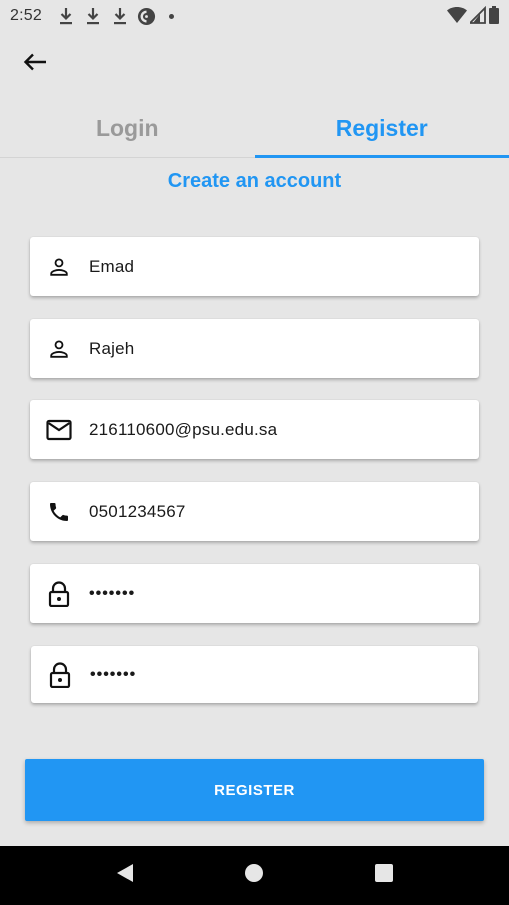 This screenshot has width=509, height=905. Describe the element at coordinates (171, 16) in the screenshot. I see `dot-icon` at that location.